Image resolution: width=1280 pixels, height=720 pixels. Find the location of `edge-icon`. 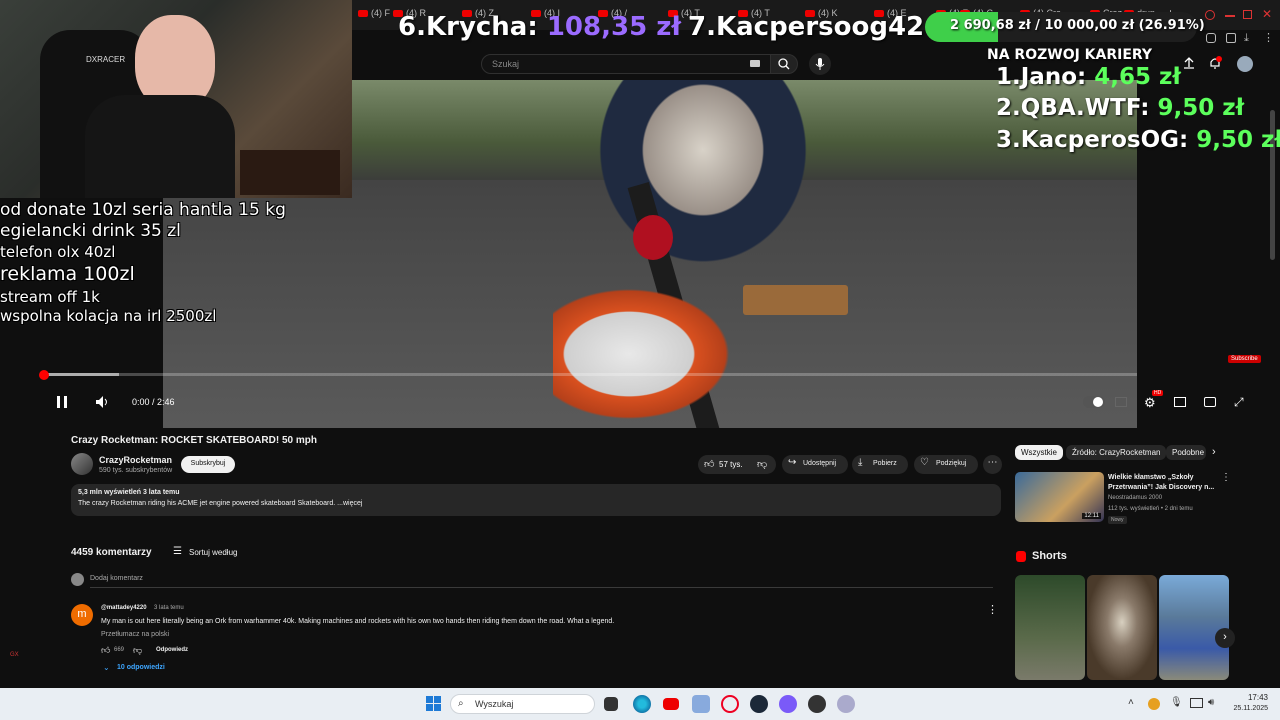

edge-icon is located at coordinates (642, 704).